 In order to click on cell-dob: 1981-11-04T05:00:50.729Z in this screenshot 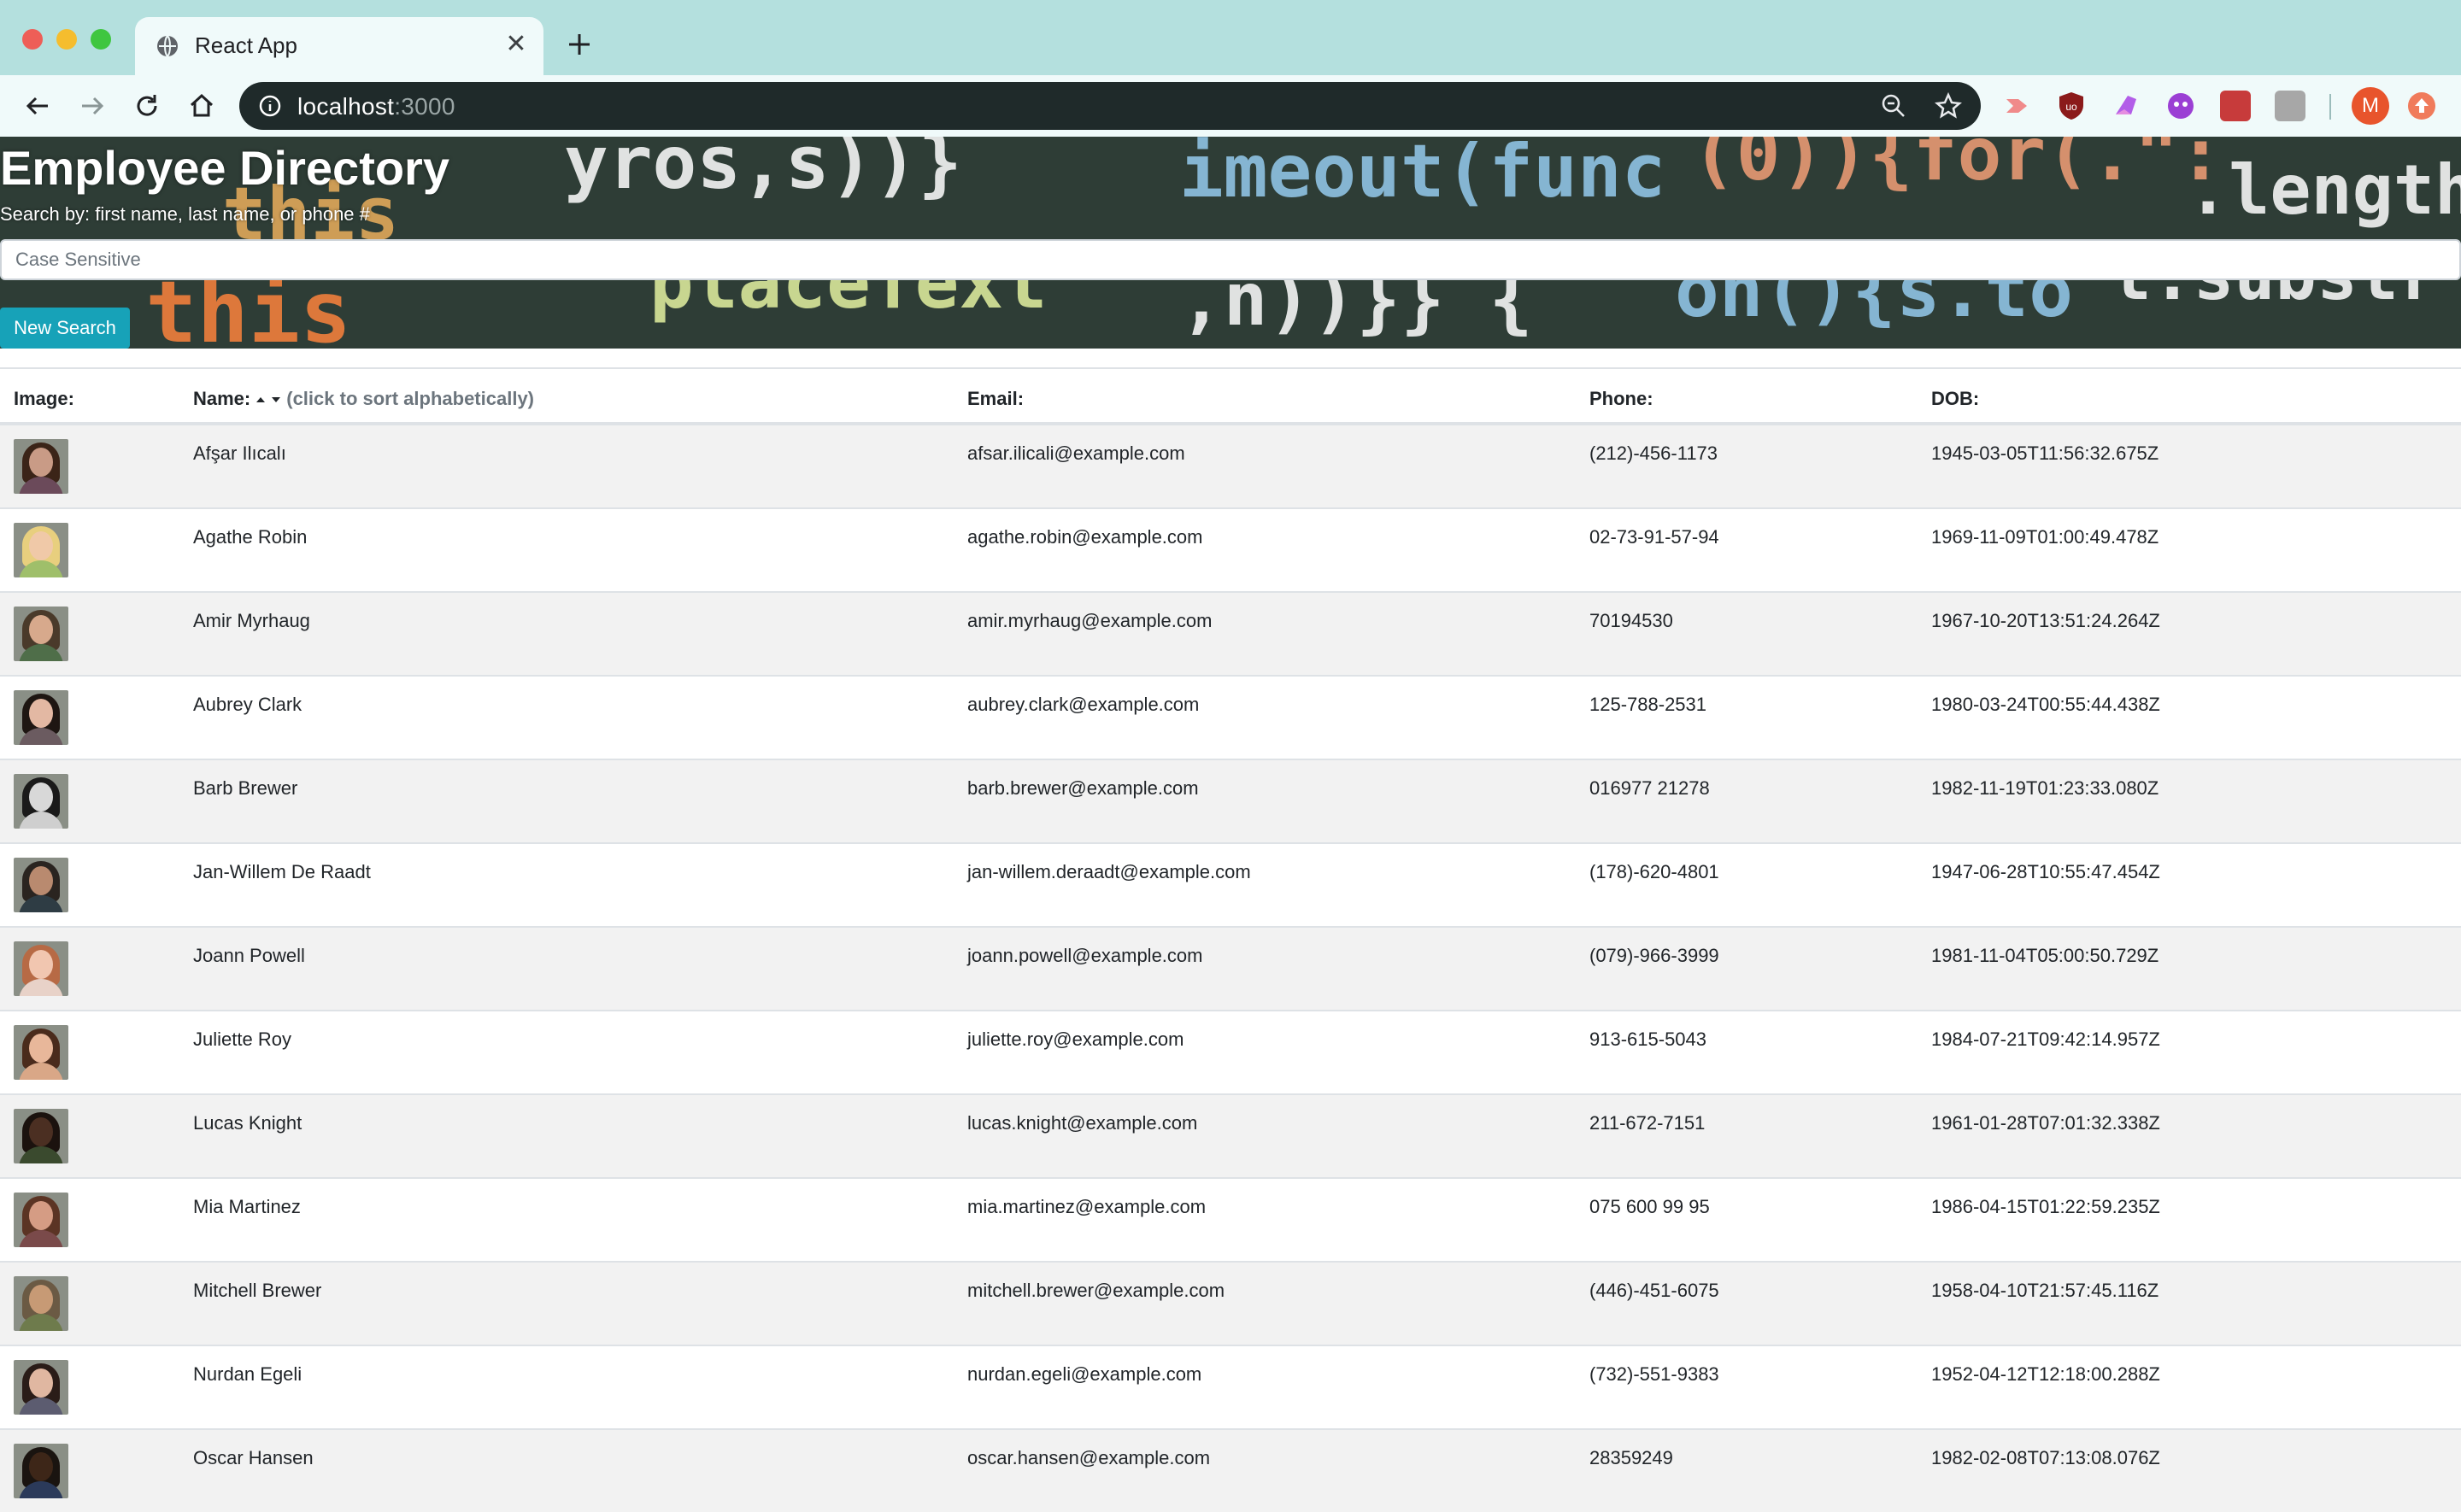, I will do `click(2045, 955)`.